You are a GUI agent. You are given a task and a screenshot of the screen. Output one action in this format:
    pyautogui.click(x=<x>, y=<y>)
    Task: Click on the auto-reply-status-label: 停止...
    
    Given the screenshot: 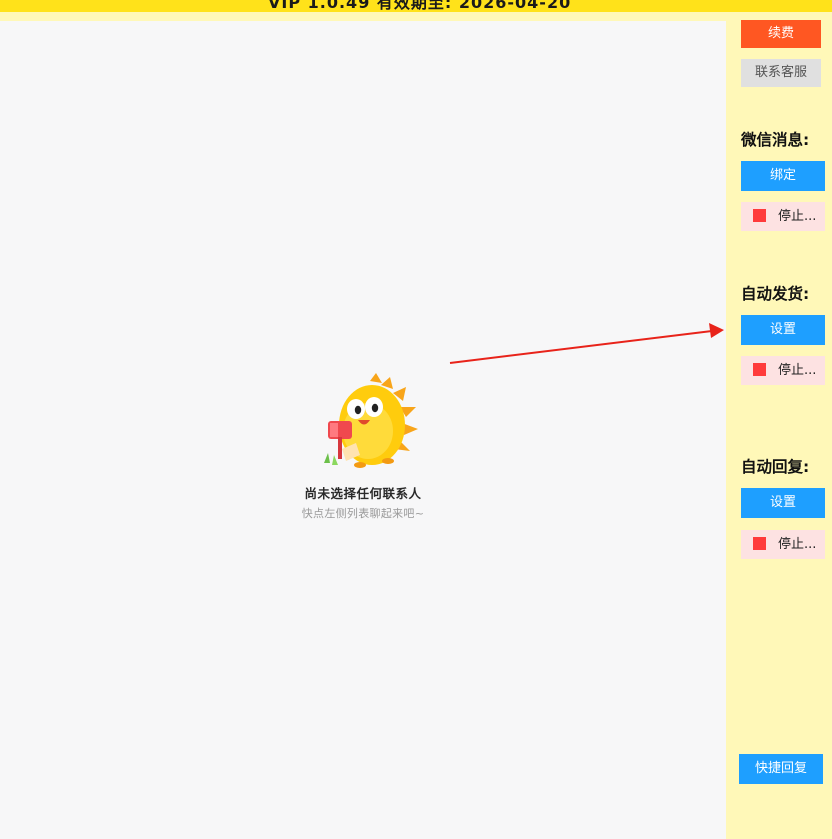 What is the action you would take?
    pyautogui.click(x=797, y=544)
    